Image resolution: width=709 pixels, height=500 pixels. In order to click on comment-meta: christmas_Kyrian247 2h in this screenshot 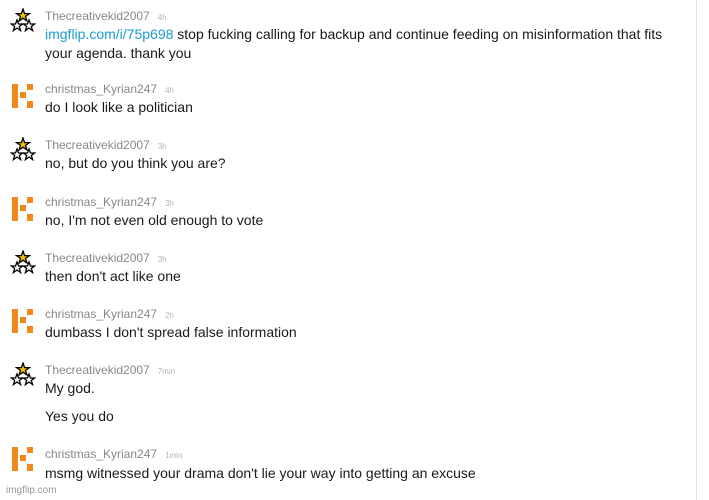, I will do `click(109, 314)`.